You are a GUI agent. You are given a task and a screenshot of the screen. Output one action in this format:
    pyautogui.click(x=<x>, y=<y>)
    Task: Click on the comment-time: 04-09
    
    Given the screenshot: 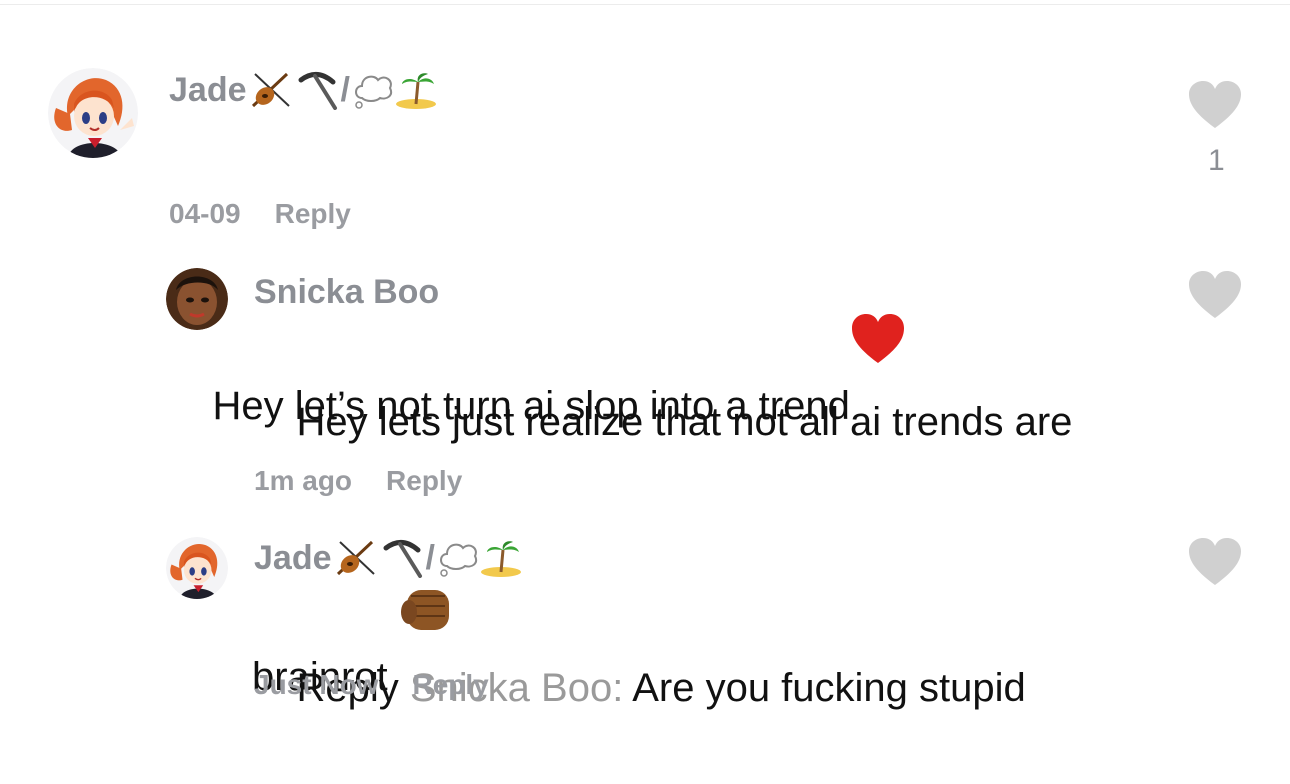 What is the action you would take?
    pyautogui.click(x=205, y=213)
    